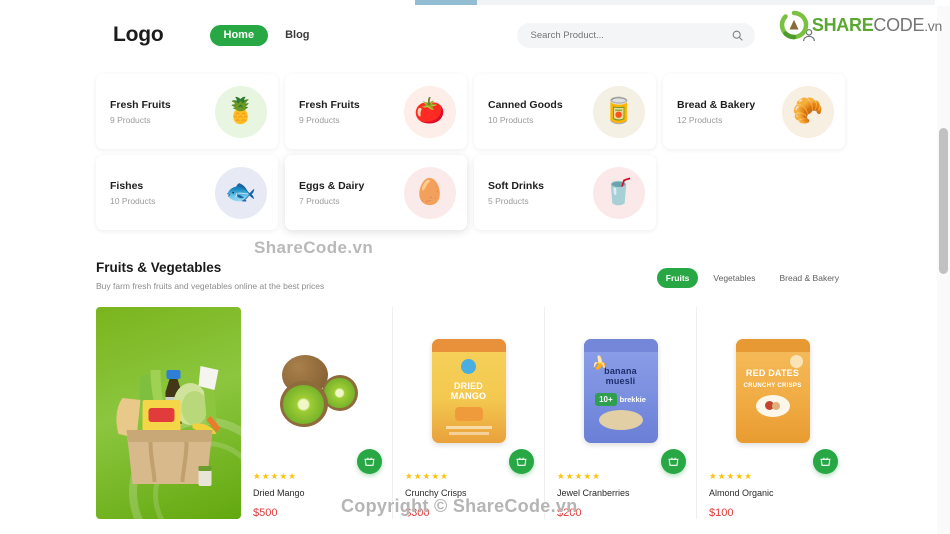 This screenshot has width=950, height=534. I want to click on canned-goods-icon: 🥫, so click(619, 111).